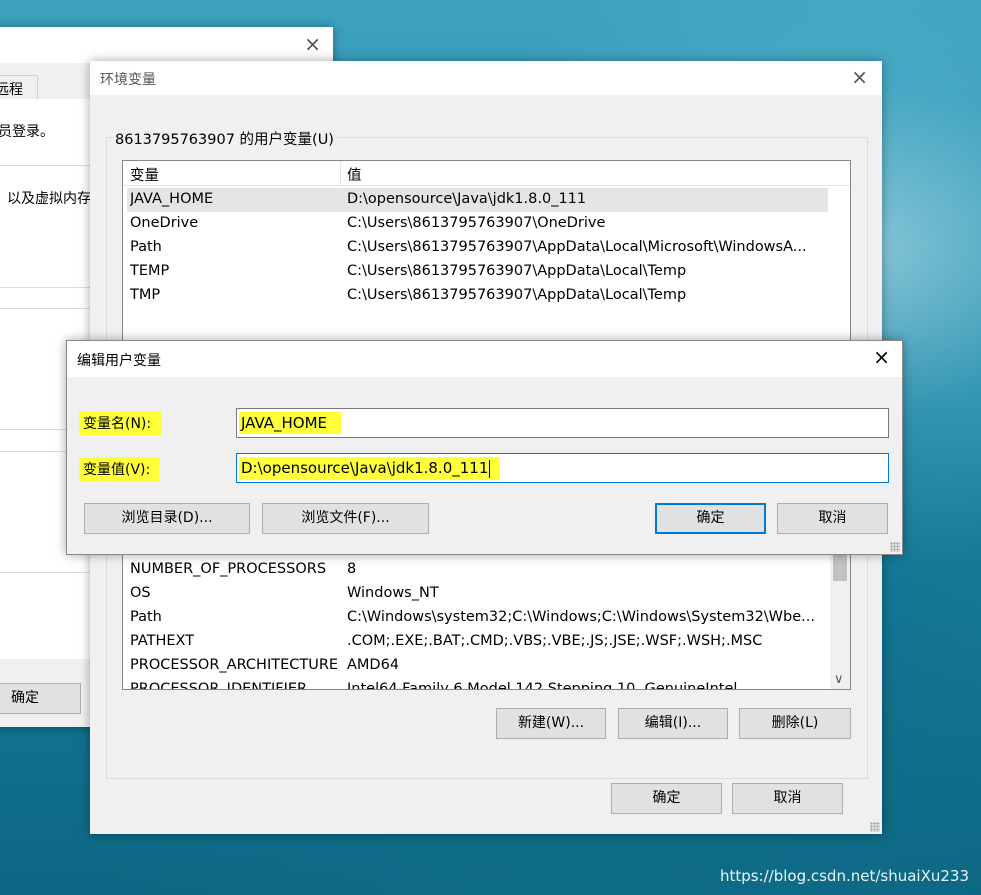 The width and height of the screenshot is (981, 895). What do you see at coordinates (393, 593) in the screenshot?
I see `var-value: Windows_NT` at bounding box center [393, 593].